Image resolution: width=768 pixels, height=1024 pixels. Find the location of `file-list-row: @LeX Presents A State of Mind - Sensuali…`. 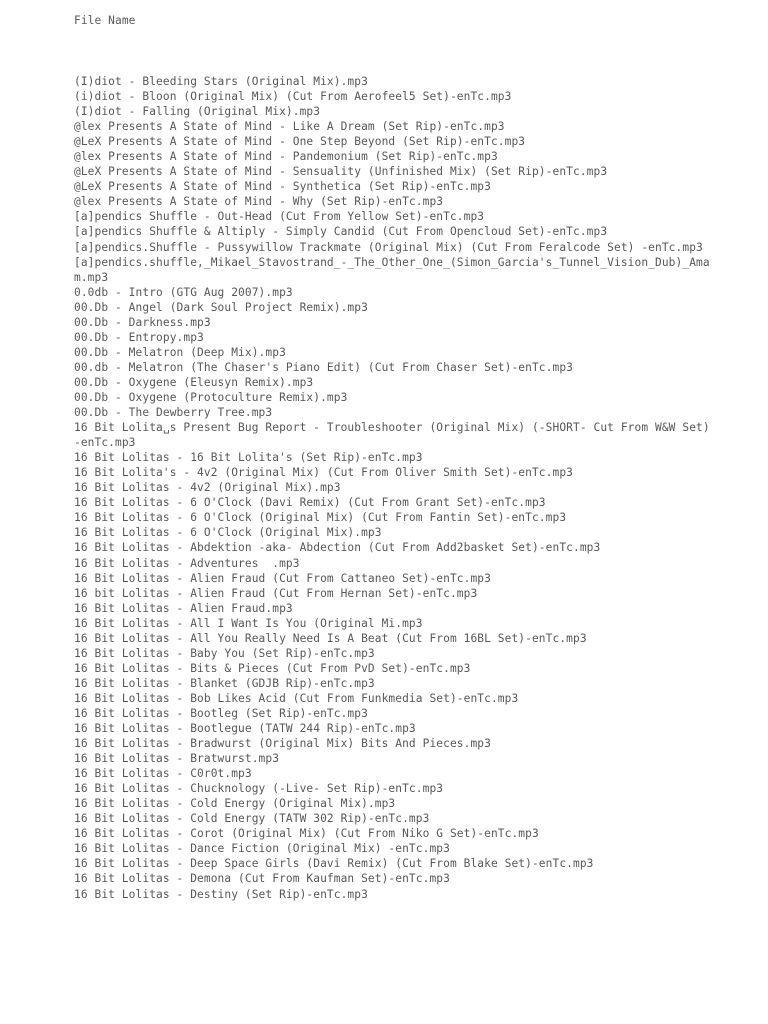

file-list-row: @LeX Presents A State of Mind - Sensuali… is located at coordinates (341, 172).